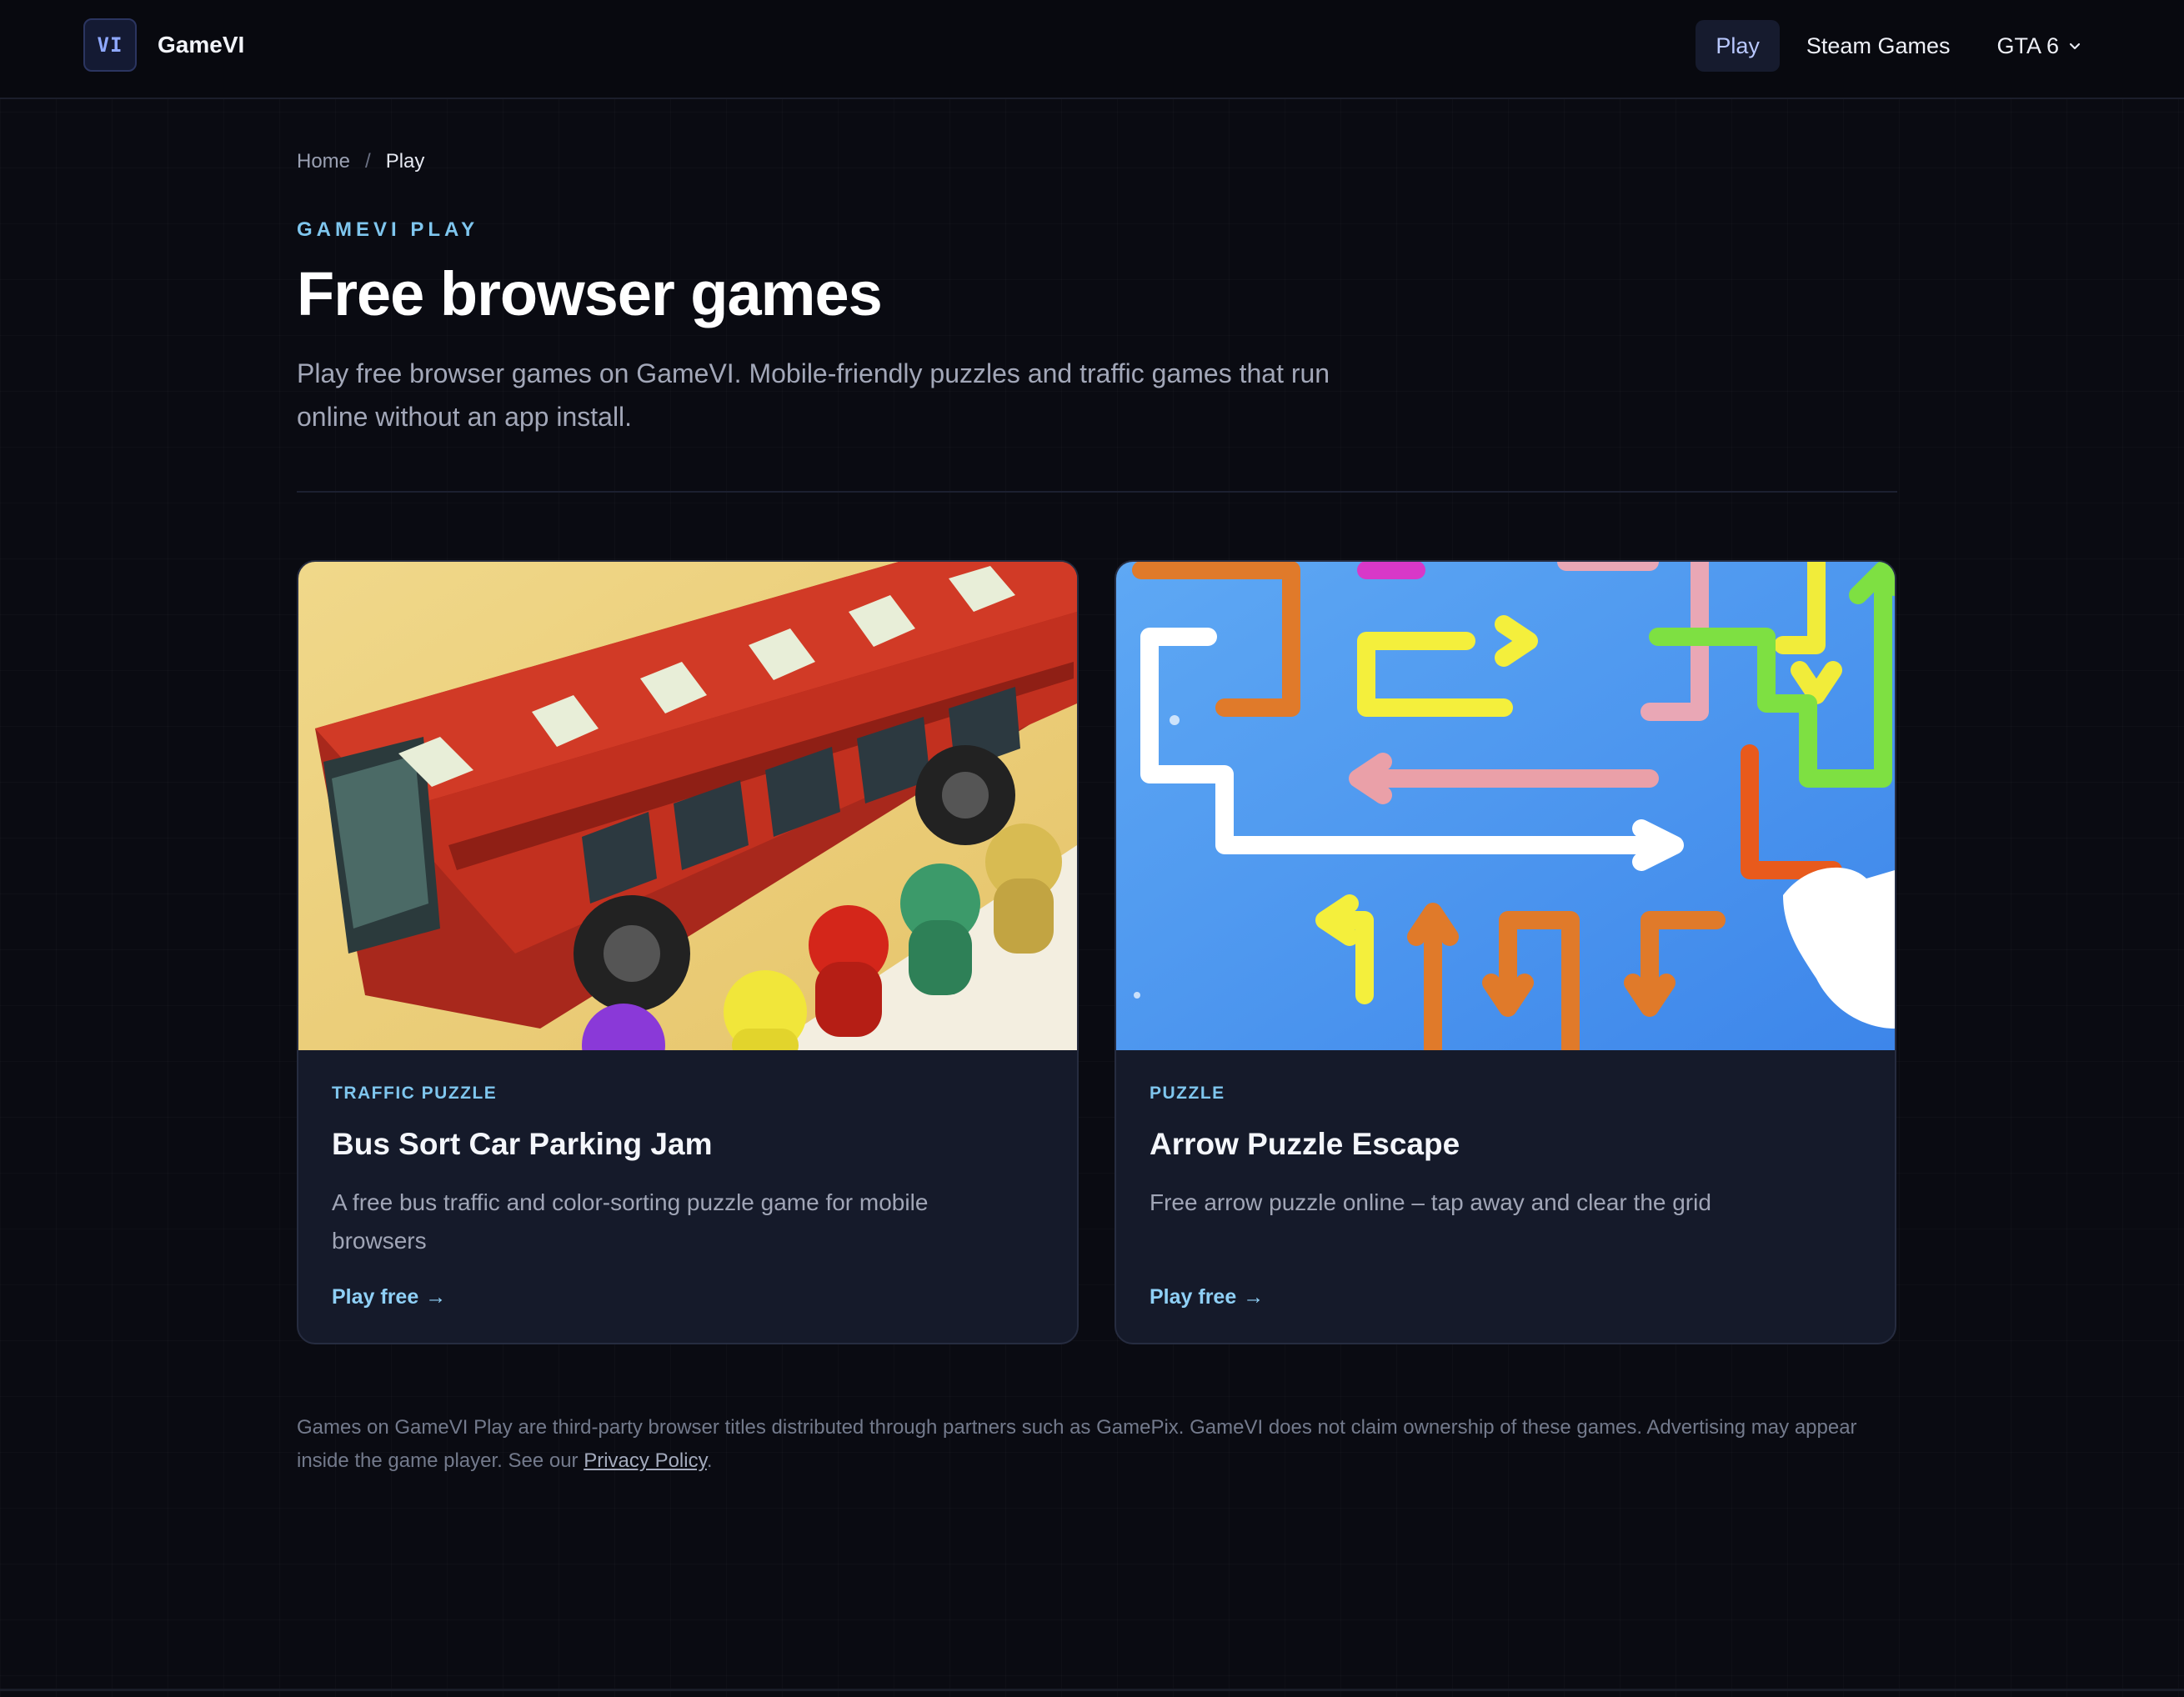 The image size is (2184, 1697). Describe the element at coordinates (110, 45) in the screenshot. I see `logo-icon: VI` at that location.